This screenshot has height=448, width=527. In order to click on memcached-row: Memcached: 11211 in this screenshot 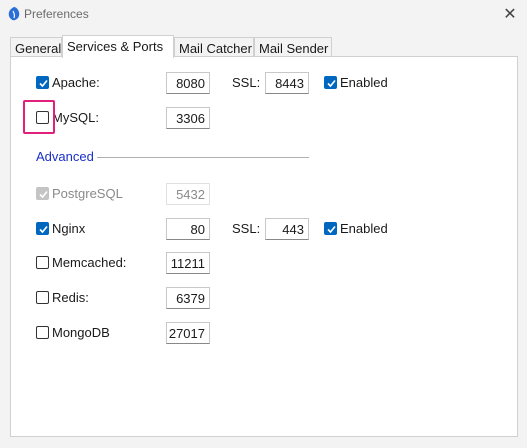, I will do `click(264, 263)`.